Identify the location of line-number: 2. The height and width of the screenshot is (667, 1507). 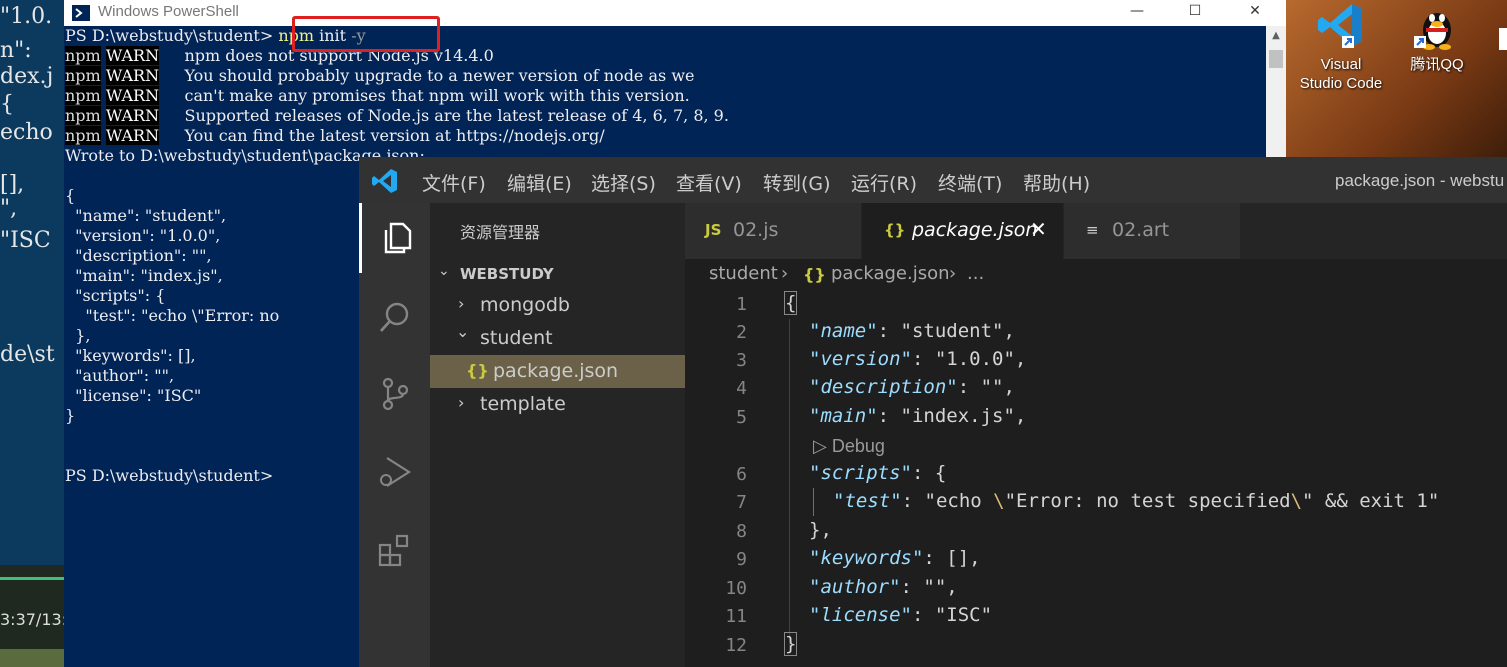
(741, 332).